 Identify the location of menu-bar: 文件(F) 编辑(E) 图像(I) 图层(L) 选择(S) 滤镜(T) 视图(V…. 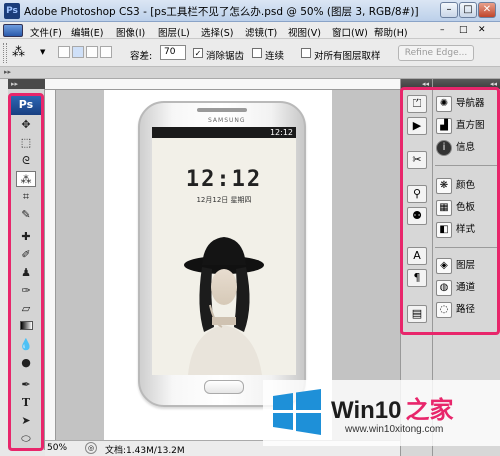
(250, 30).